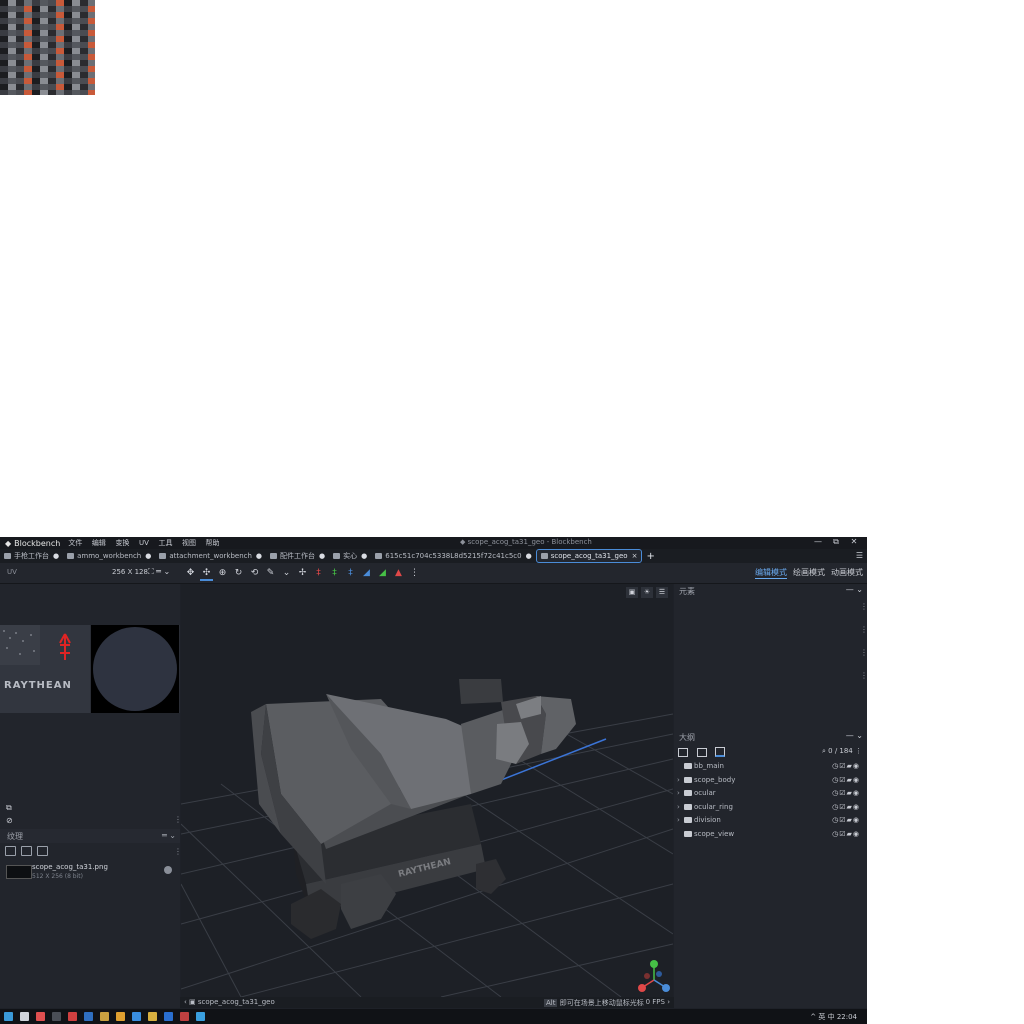 This screenshot has height=1024, width=1024. What do you see at coordinates (382, 572) in the screenshot?
I see `flip-y-icon: ◢` at bounding box center [382, 572].